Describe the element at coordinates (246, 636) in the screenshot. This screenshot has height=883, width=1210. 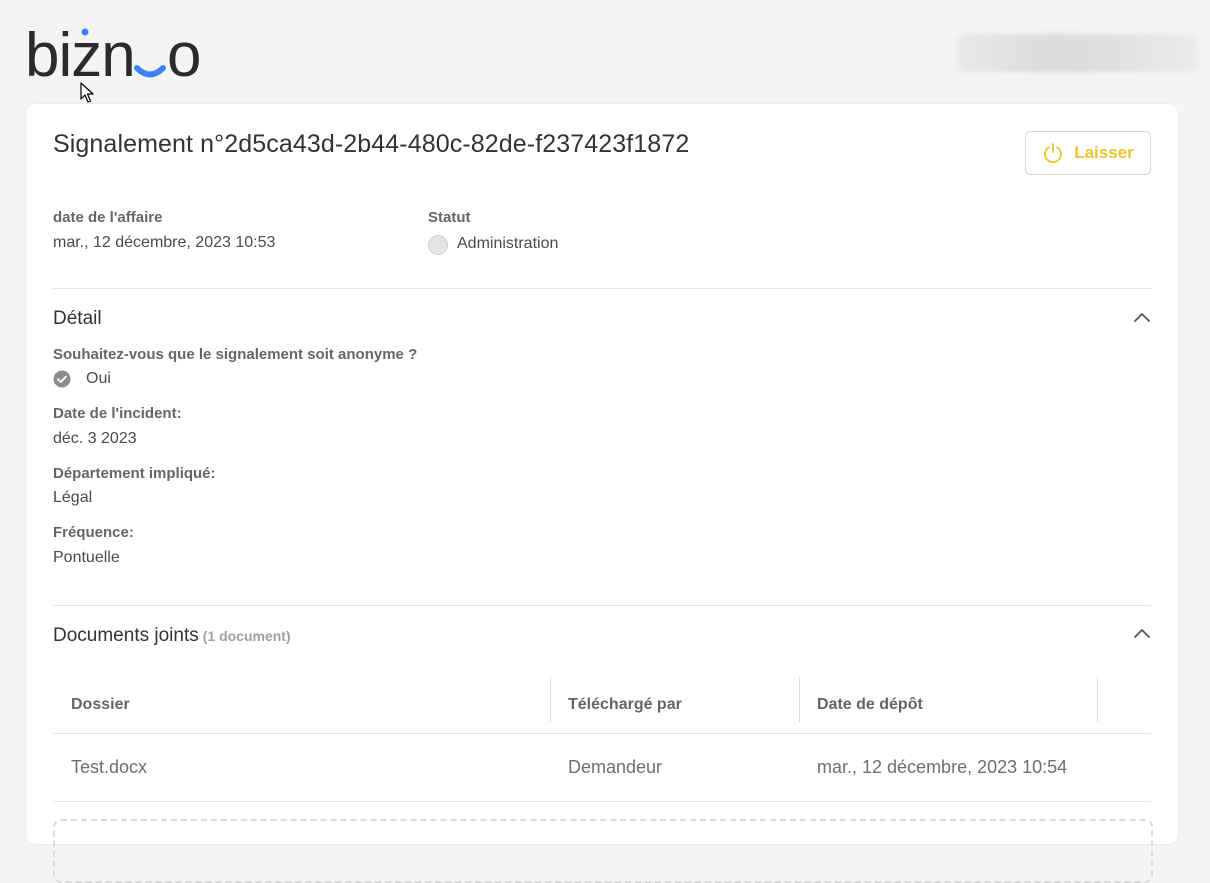
I see `documents-count-badge: (1 document)` at that location.